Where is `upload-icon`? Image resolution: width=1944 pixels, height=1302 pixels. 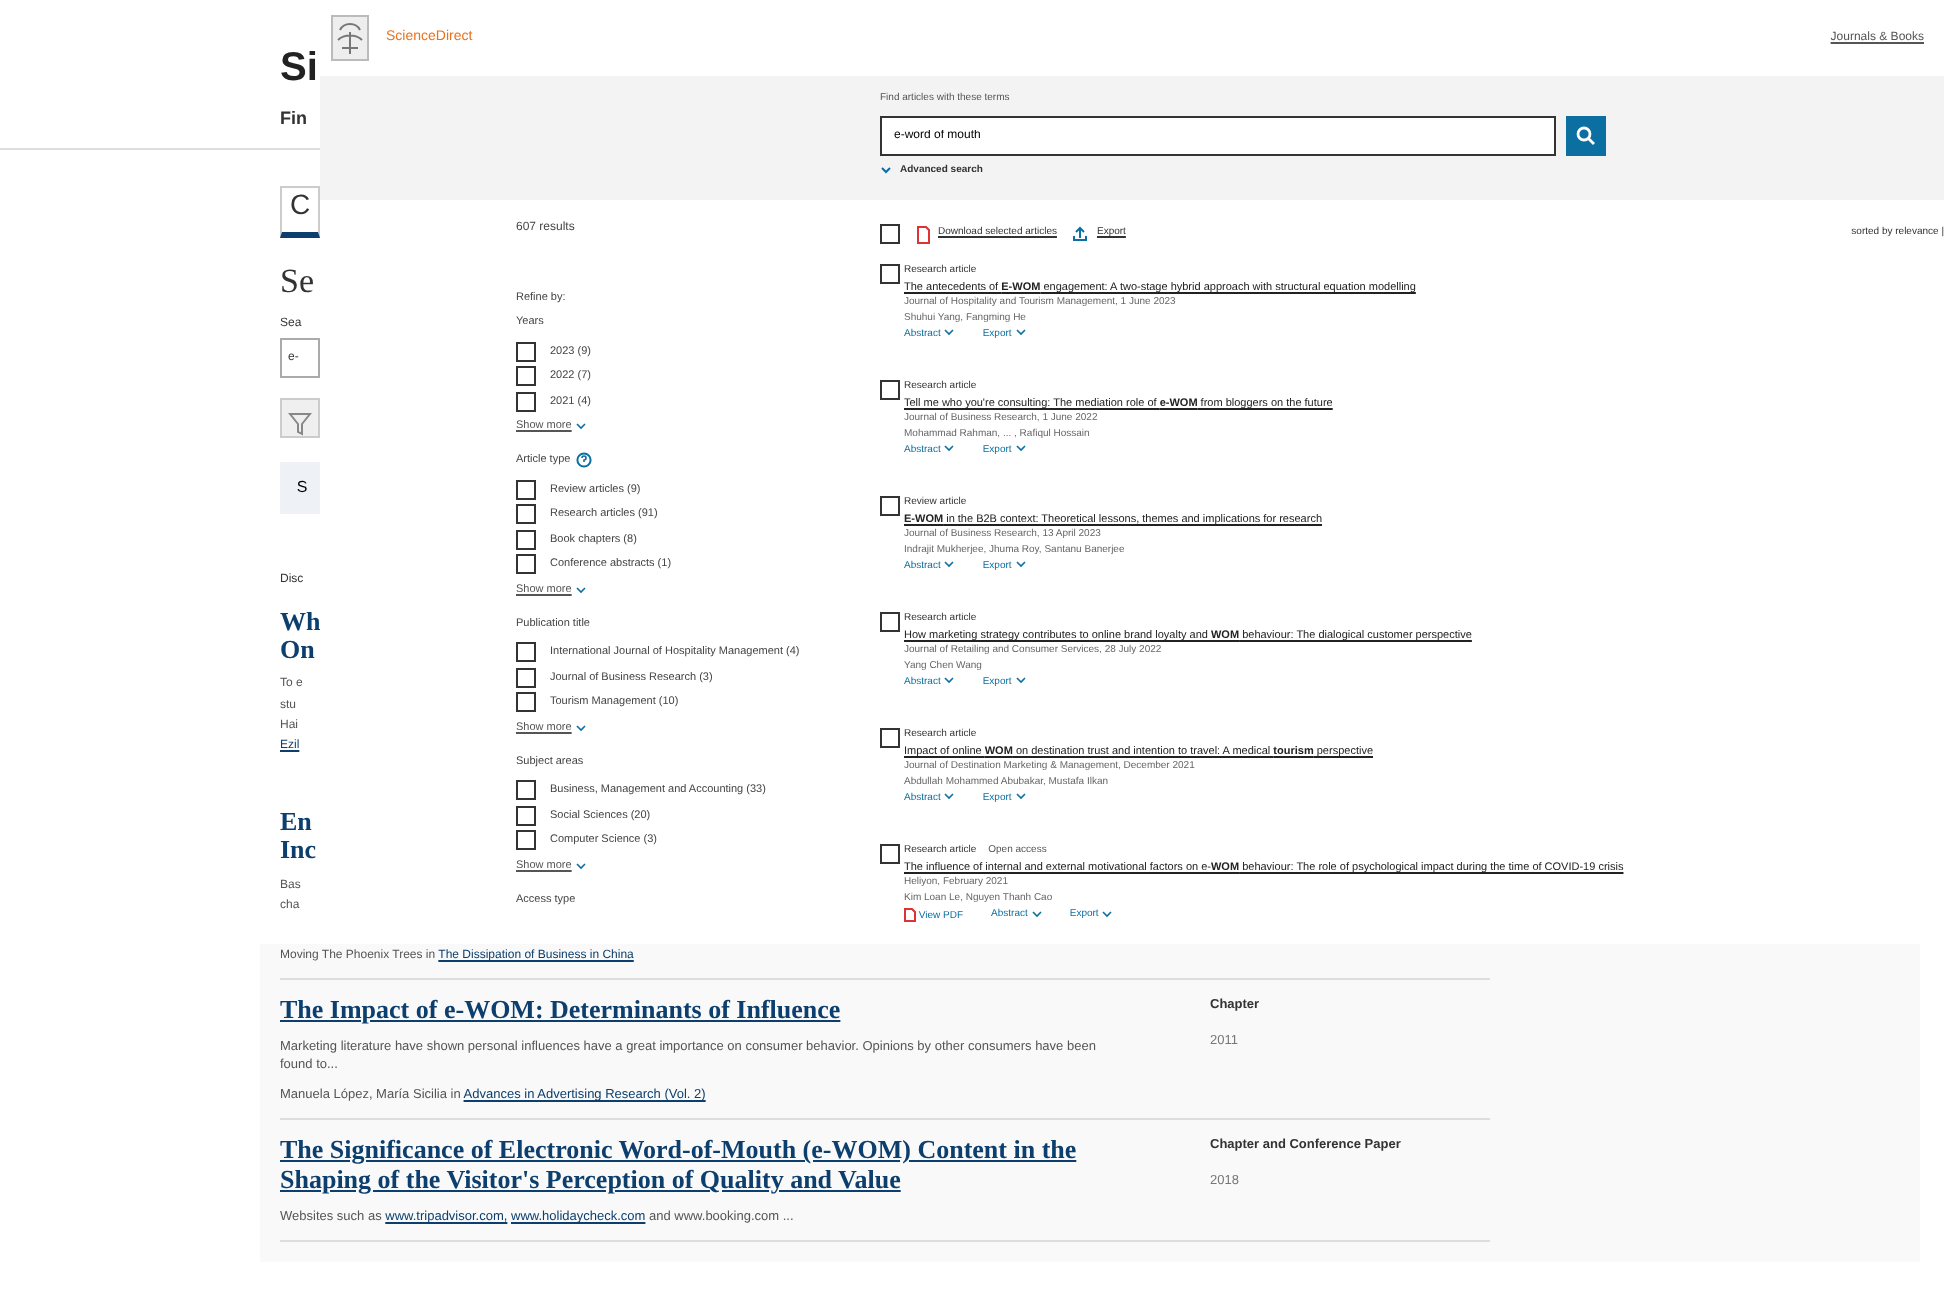
upload-icon is located at coordinates (1080, 234).